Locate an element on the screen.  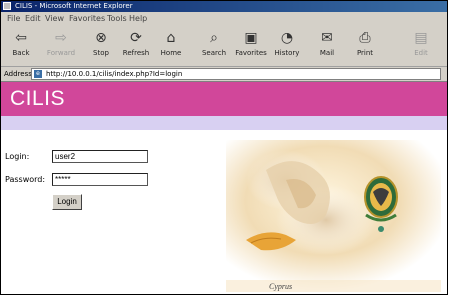
favorites-label: Favorites is located at coordinates (251, 53).